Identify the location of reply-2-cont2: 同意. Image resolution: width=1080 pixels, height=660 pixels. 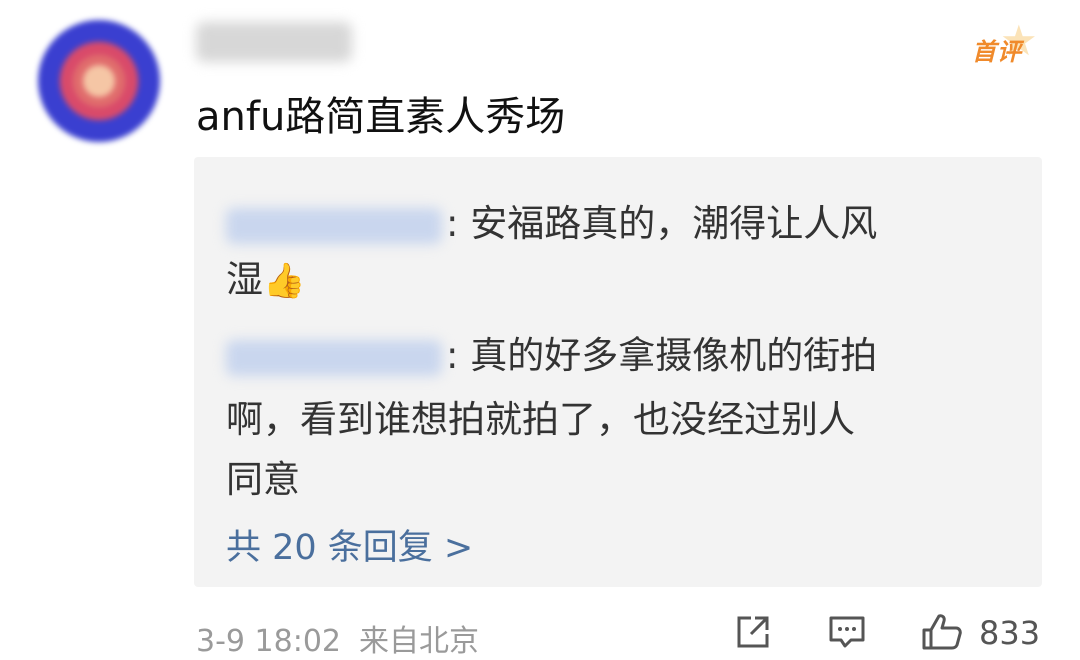
(263, 476).